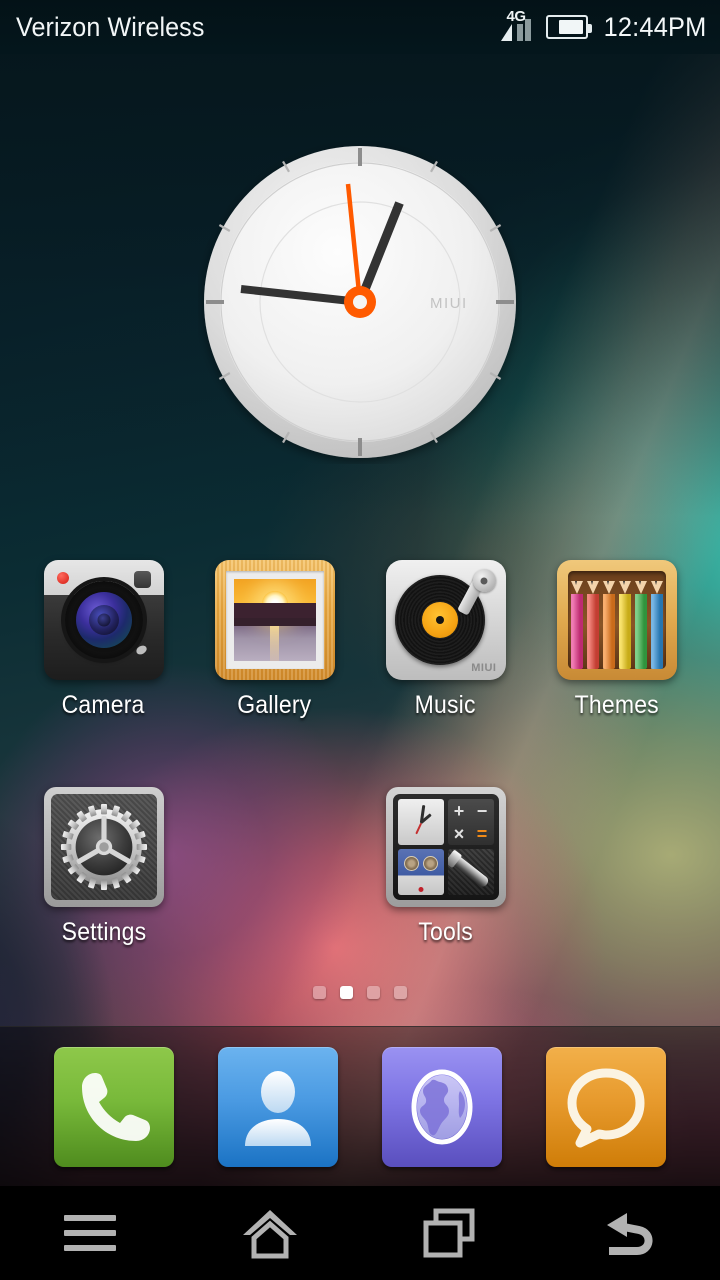  What do you see at coordinates (62, 578) in the screenshot?
I see `camera-record-dot` at bounding box center [62, 578].